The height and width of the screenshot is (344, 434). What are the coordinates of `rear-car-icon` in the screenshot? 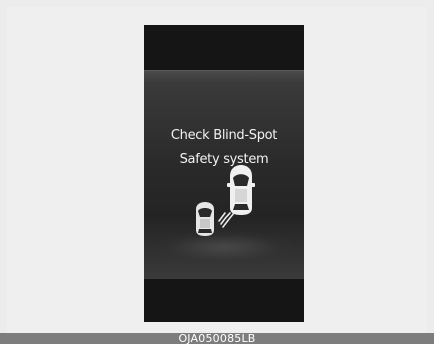 It's located at (205, 219).